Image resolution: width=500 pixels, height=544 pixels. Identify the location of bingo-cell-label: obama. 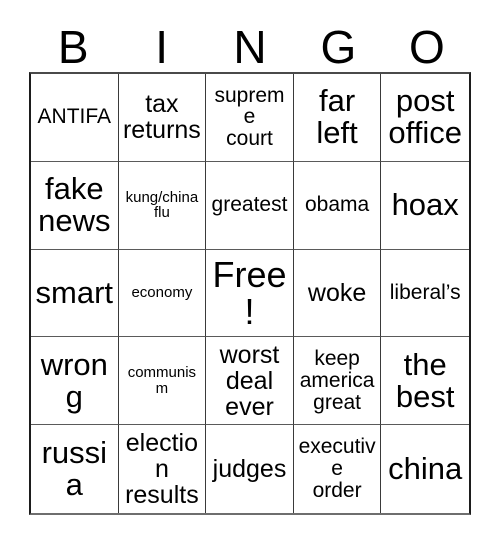
(337, 205).